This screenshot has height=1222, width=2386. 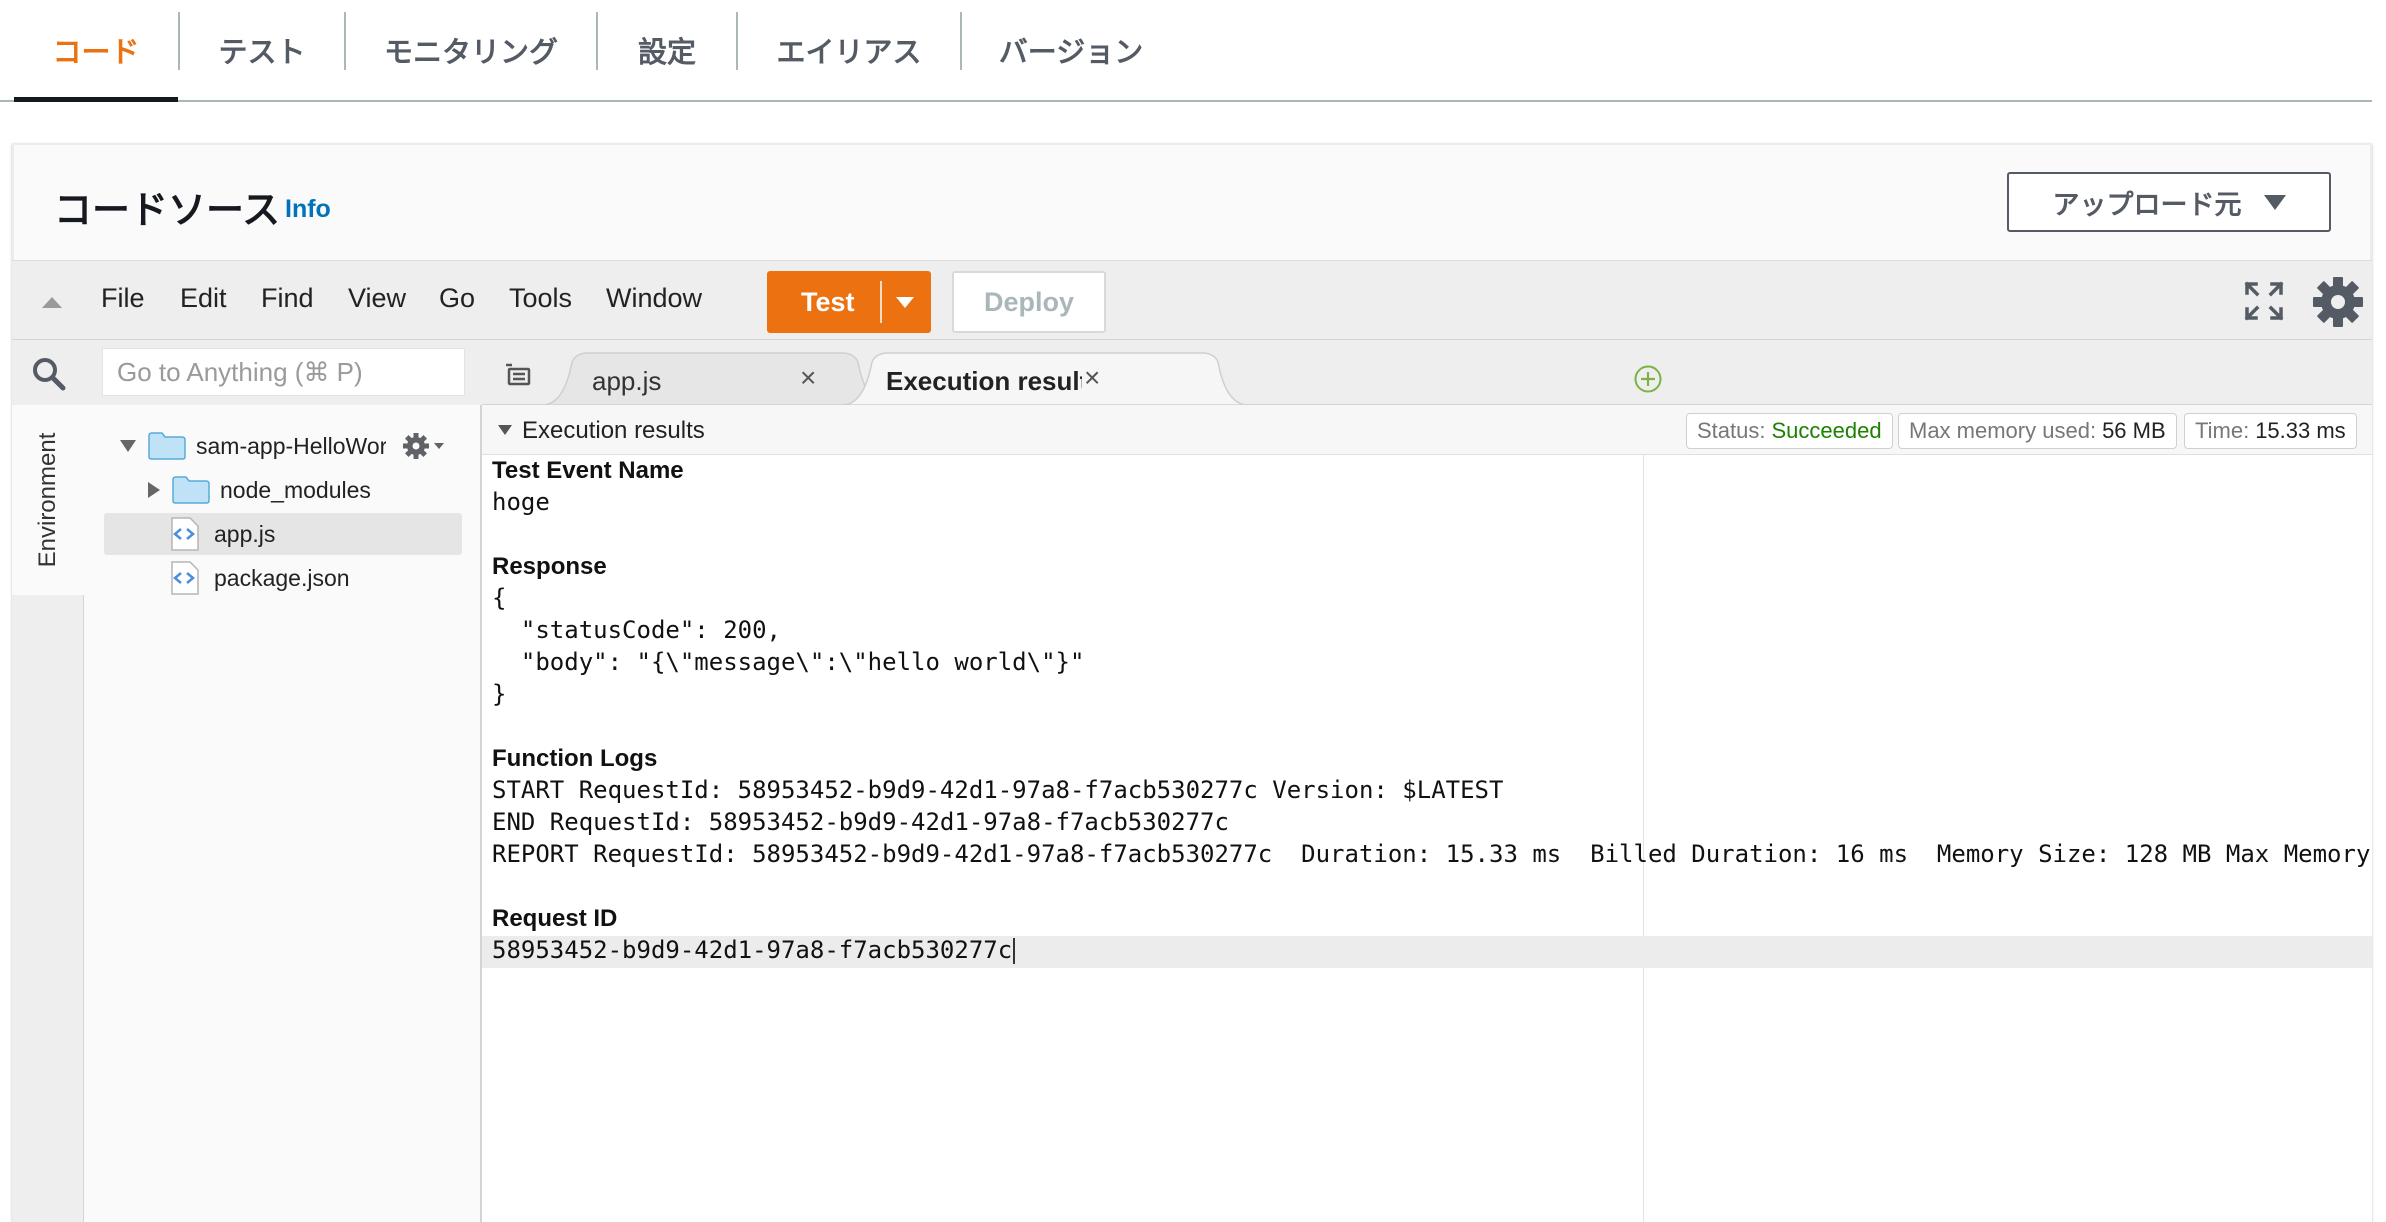 What do you see at coordinates (984, 381) in the screenshot?
I see `editor-tab-label: Execution results` at bounding box center [984, 381].